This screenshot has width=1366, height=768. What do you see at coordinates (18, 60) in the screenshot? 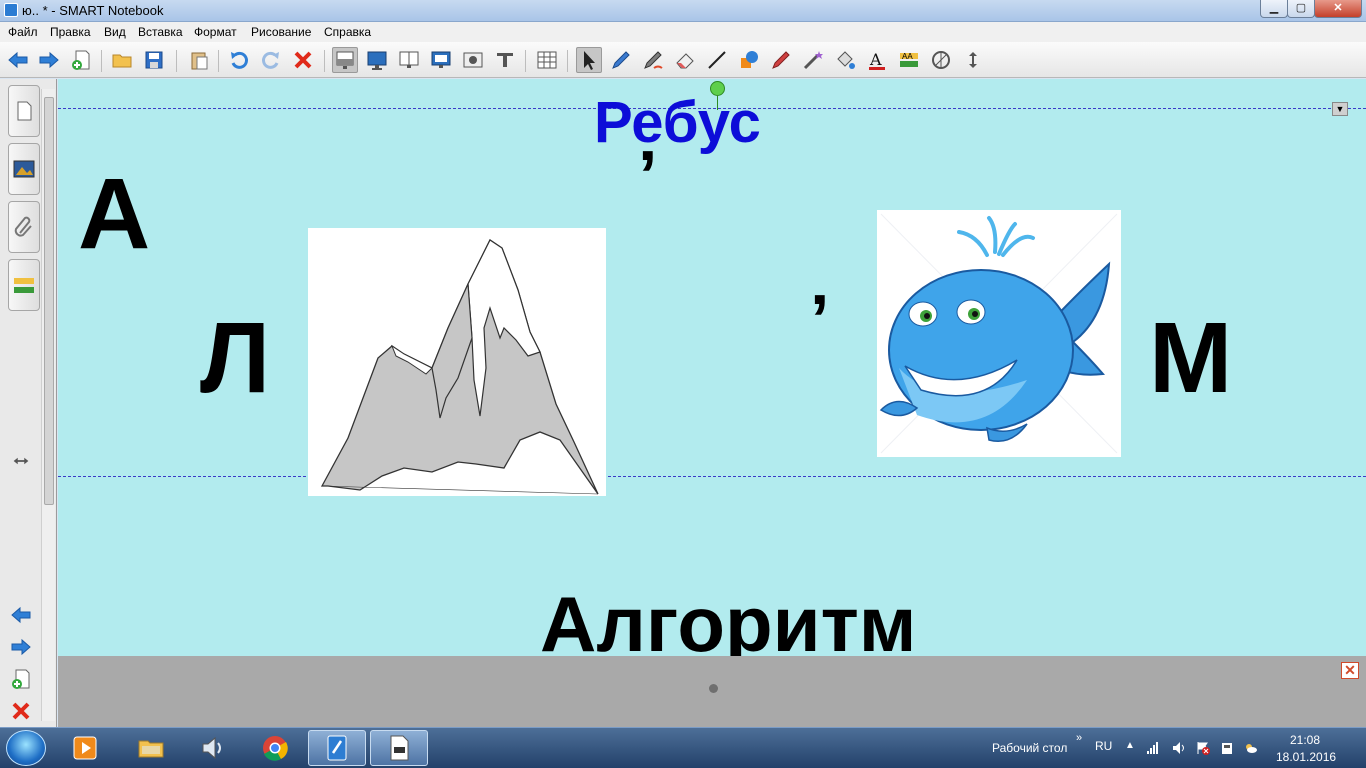
I see `back-arrow-icon` at bounding box center [18, 60].